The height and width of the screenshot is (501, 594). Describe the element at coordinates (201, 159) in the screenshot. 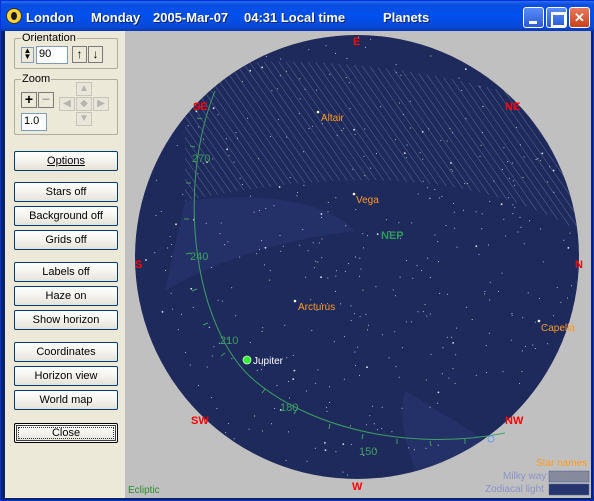

I see `ecliptic-tick-270: 270` at that location.